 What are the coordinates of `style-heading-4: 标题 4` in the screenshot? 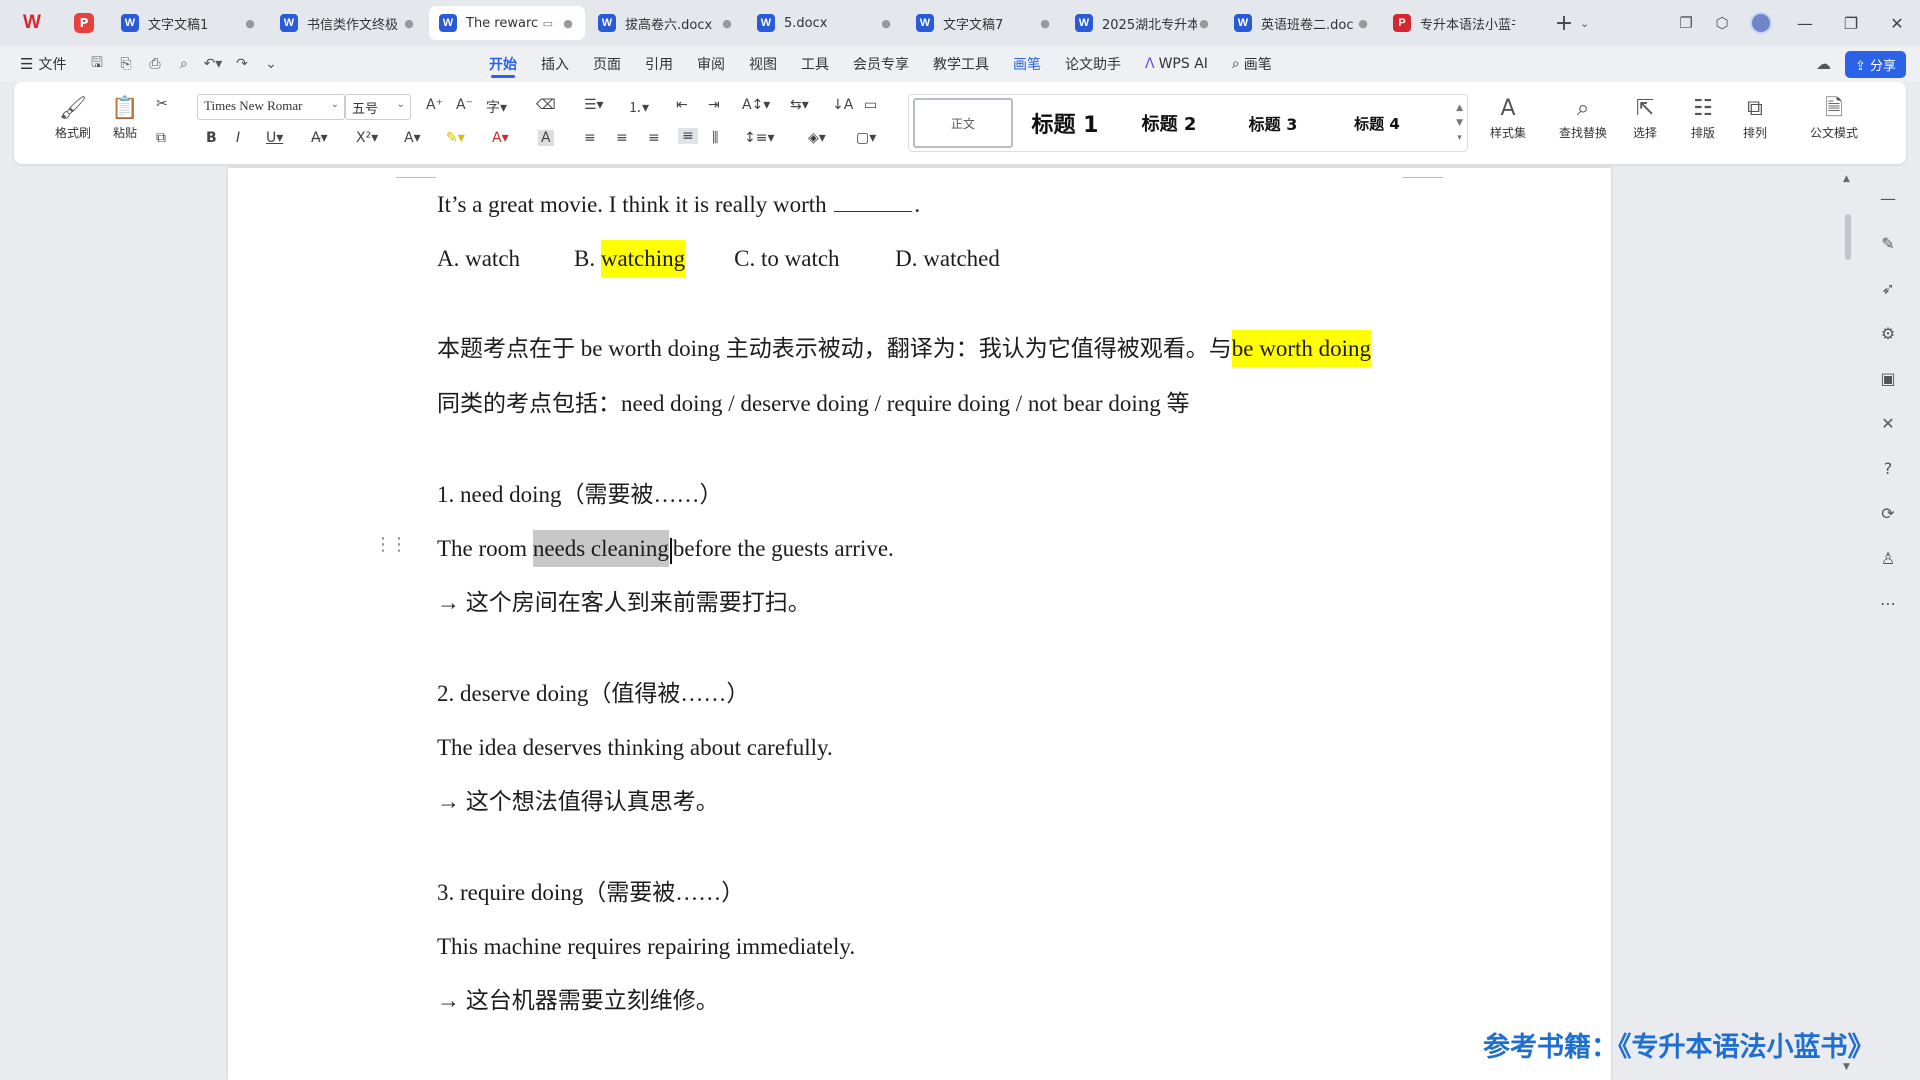 It's located at (1377, 123).